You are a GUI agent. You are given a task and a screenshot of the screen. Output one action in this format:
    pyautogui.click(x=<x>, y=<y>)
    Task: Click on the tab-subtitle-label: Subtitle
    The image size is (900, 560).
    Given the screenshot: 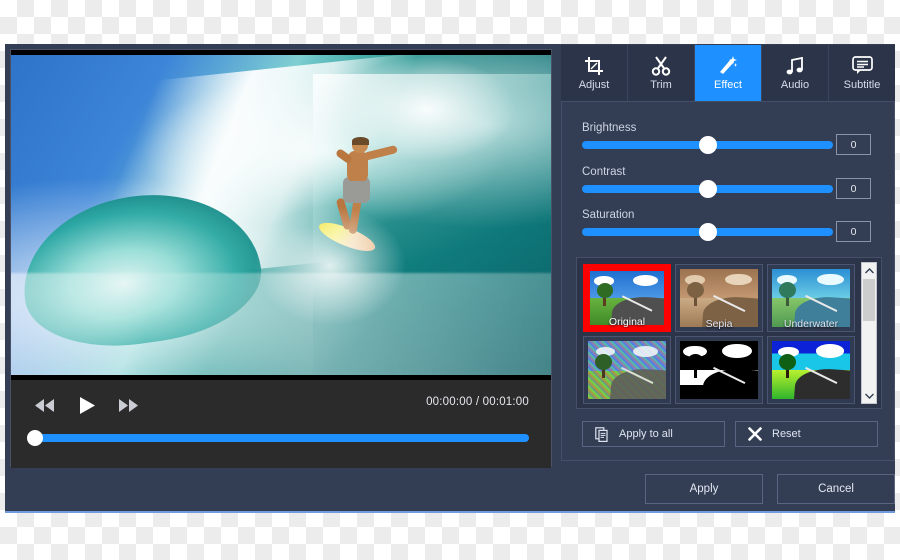 What is the action you would take?
    pyautogui.click(x=862, y=85)
    